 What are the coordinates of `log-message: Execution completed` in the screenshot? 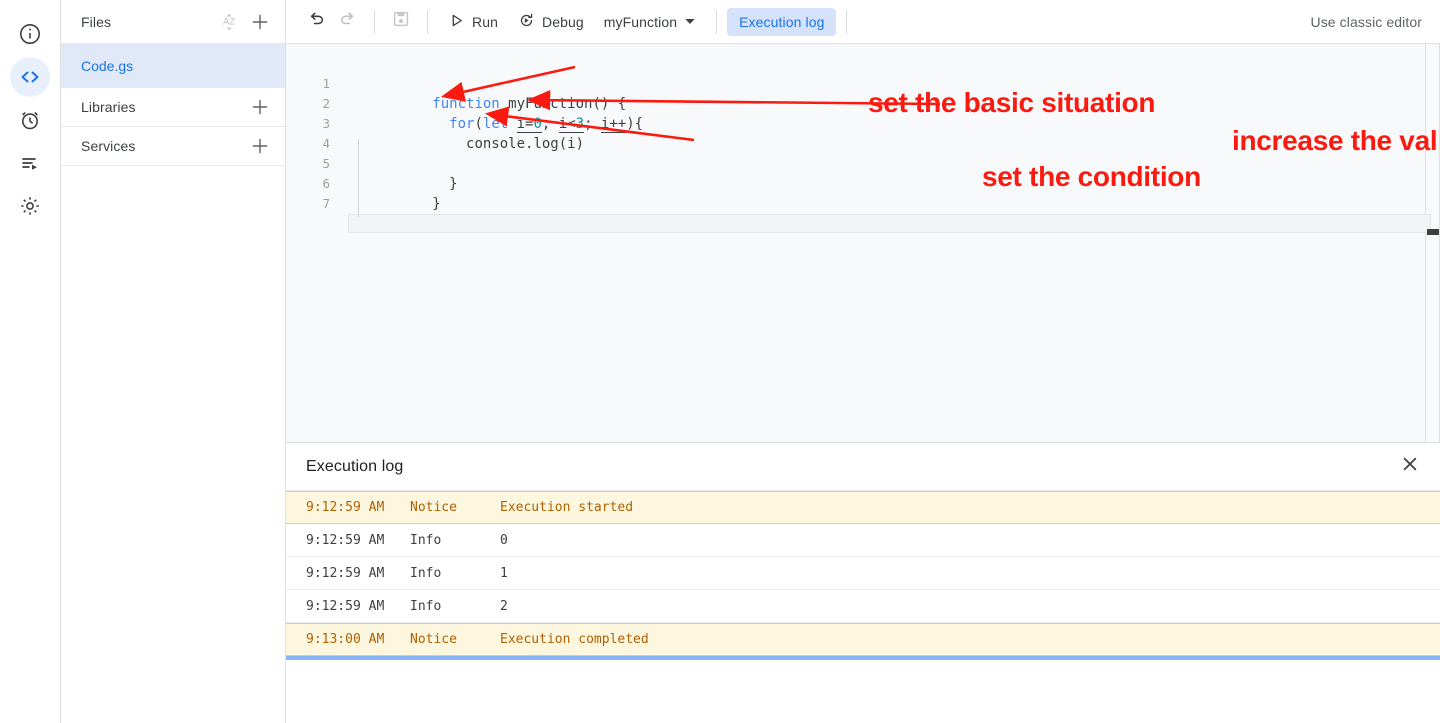 It's located at (574, 639).